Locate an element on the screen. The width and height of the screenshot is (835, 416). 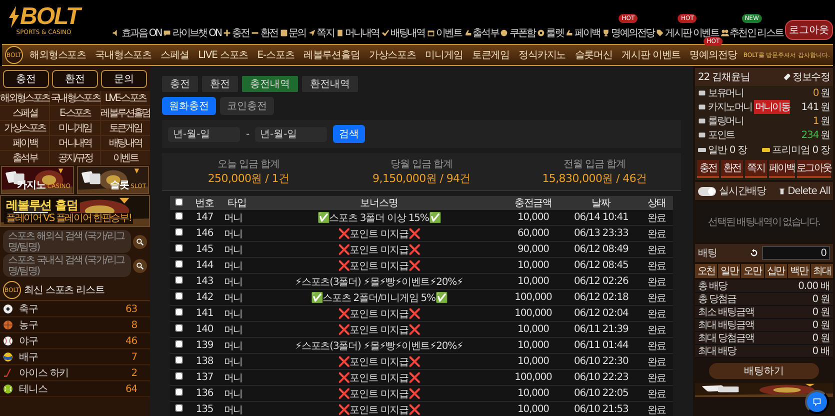
quick-amount-button: 일만 is located at coordinates (729, 271).